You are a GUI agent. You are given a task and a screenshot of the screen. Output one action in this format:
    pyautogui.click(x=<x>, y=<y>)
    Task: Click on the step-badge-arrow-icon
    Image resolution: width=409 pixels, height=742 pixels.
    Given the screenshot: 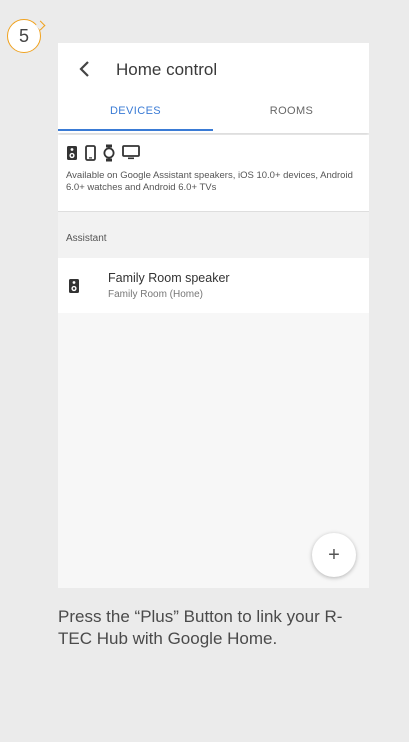 What is the action you would take?
    pyautogui.click(x=40, y=25)
    